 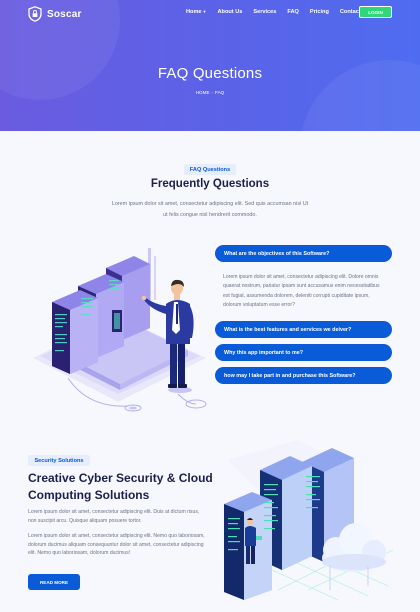 I want to click on breadcrumb: HOME - FAQ, so click(x=210, y=92).